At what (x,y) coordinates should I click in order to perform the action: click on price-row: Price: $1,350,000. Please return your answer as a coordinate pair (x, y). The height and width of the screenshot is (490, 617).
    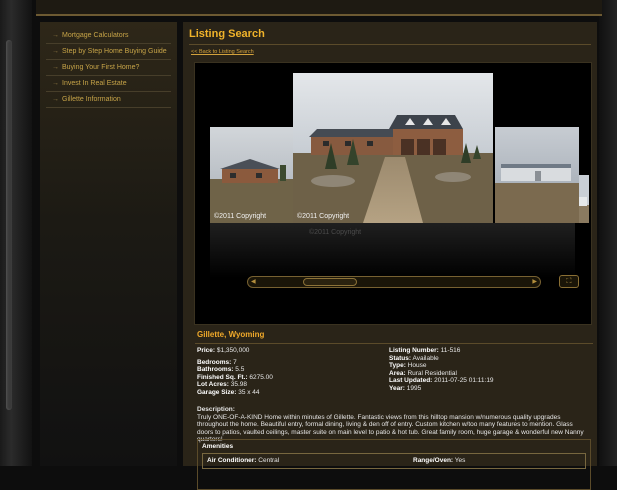
    Looking at the image, I should click on (235, 351).